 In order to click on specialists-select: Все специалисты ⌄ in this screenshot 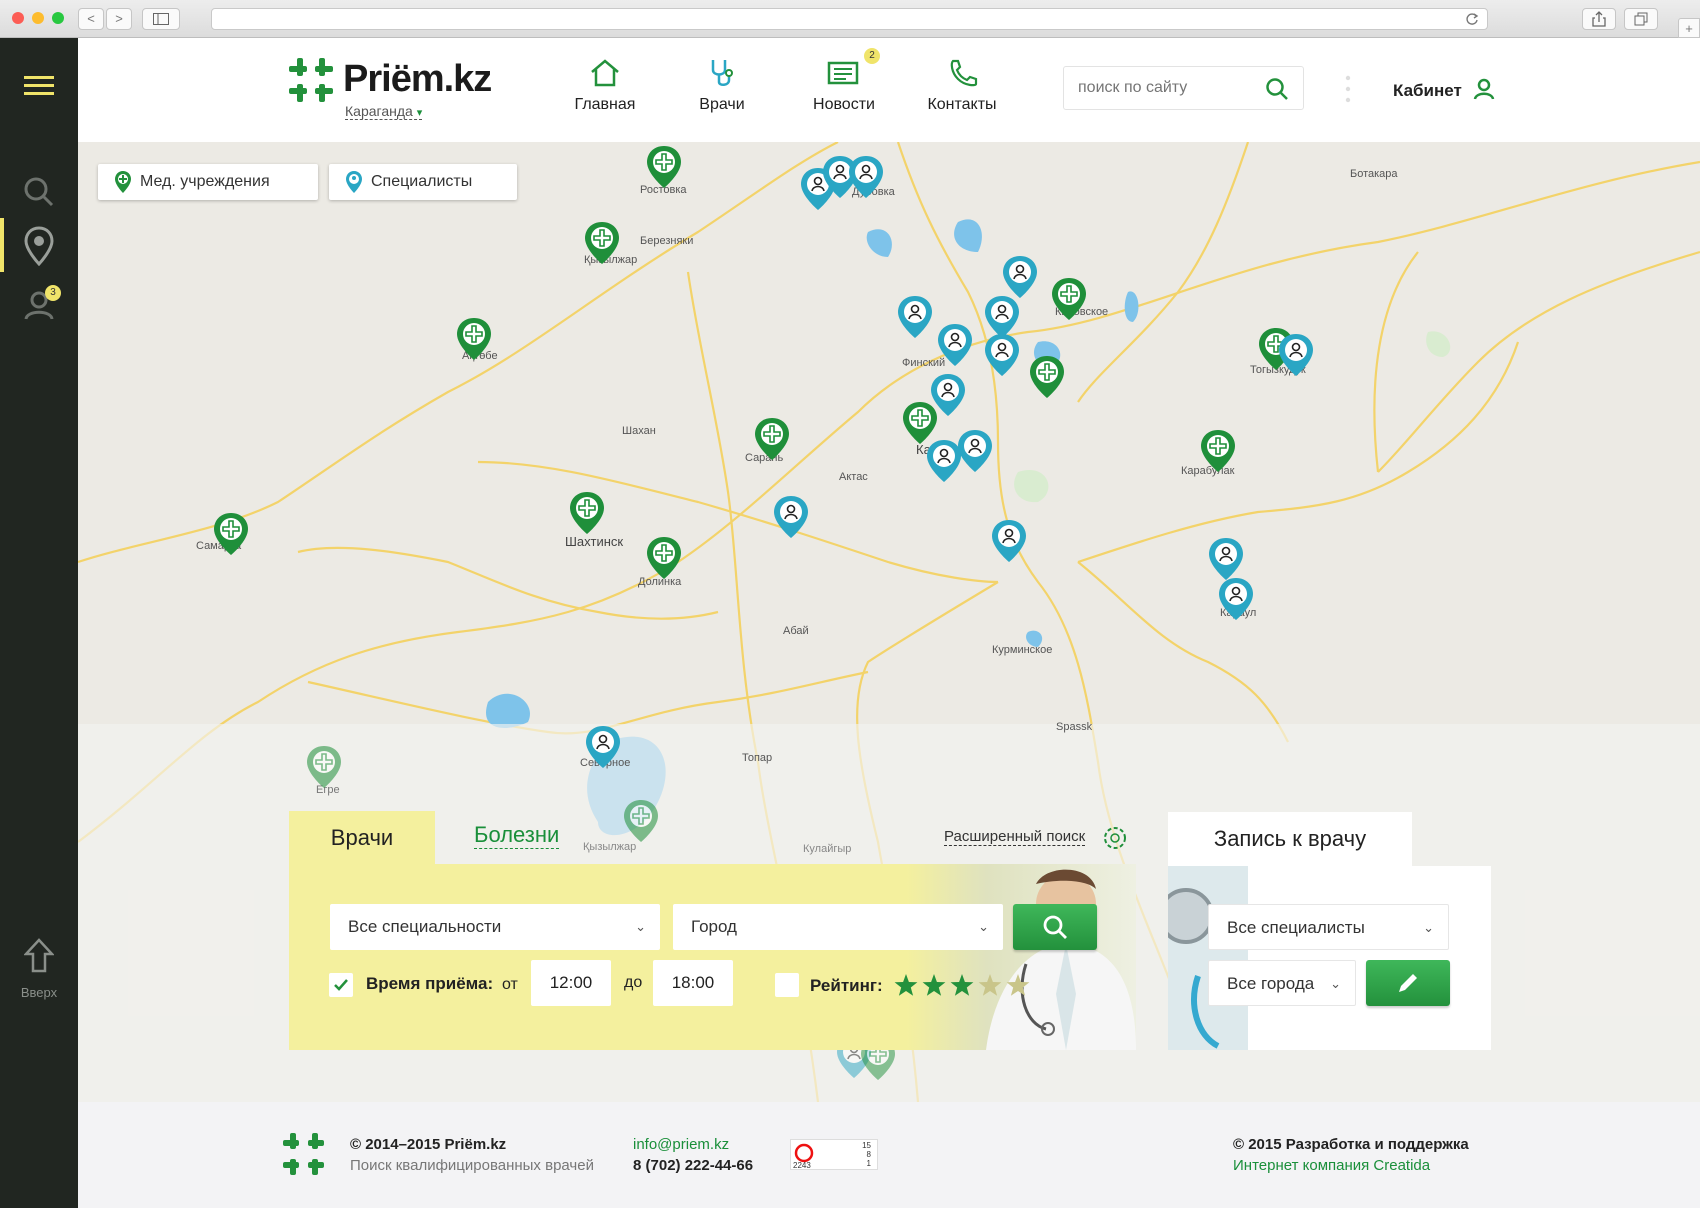, I will do `click(1328, 927)`.